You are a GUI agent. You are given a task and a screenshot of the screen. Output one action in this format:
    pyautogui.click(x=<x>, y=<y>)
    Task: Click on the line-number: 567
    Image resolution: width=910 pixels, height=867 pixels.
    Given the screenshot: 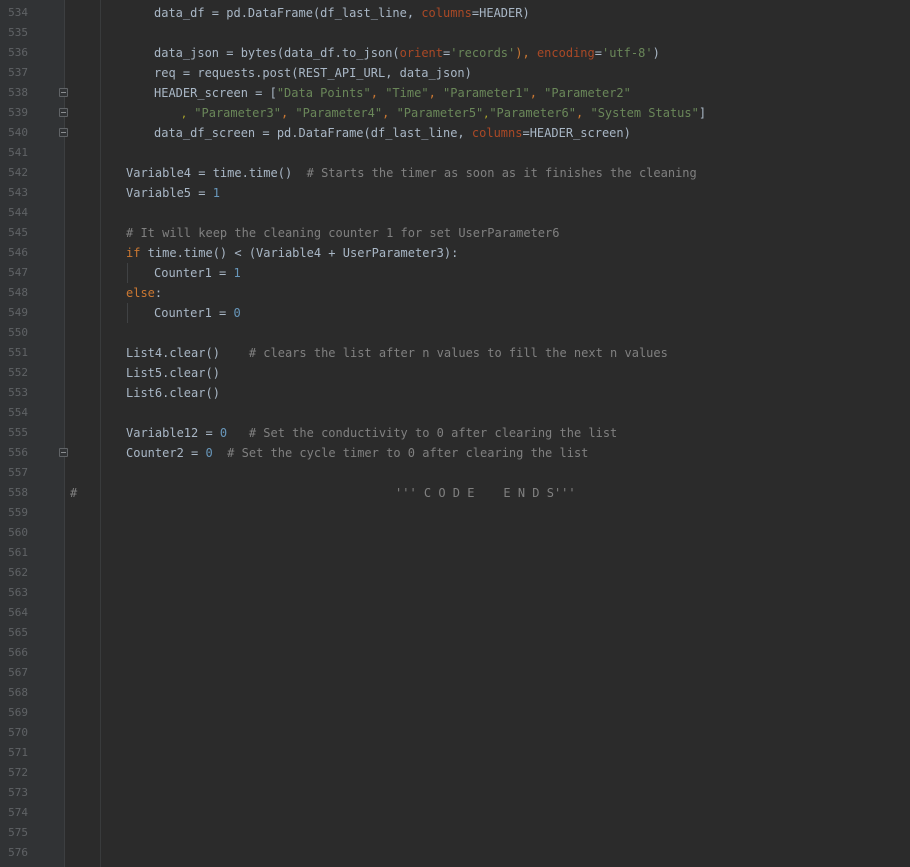 What is the action you would take?
    pyautogui.click(x=18, y=672)
    